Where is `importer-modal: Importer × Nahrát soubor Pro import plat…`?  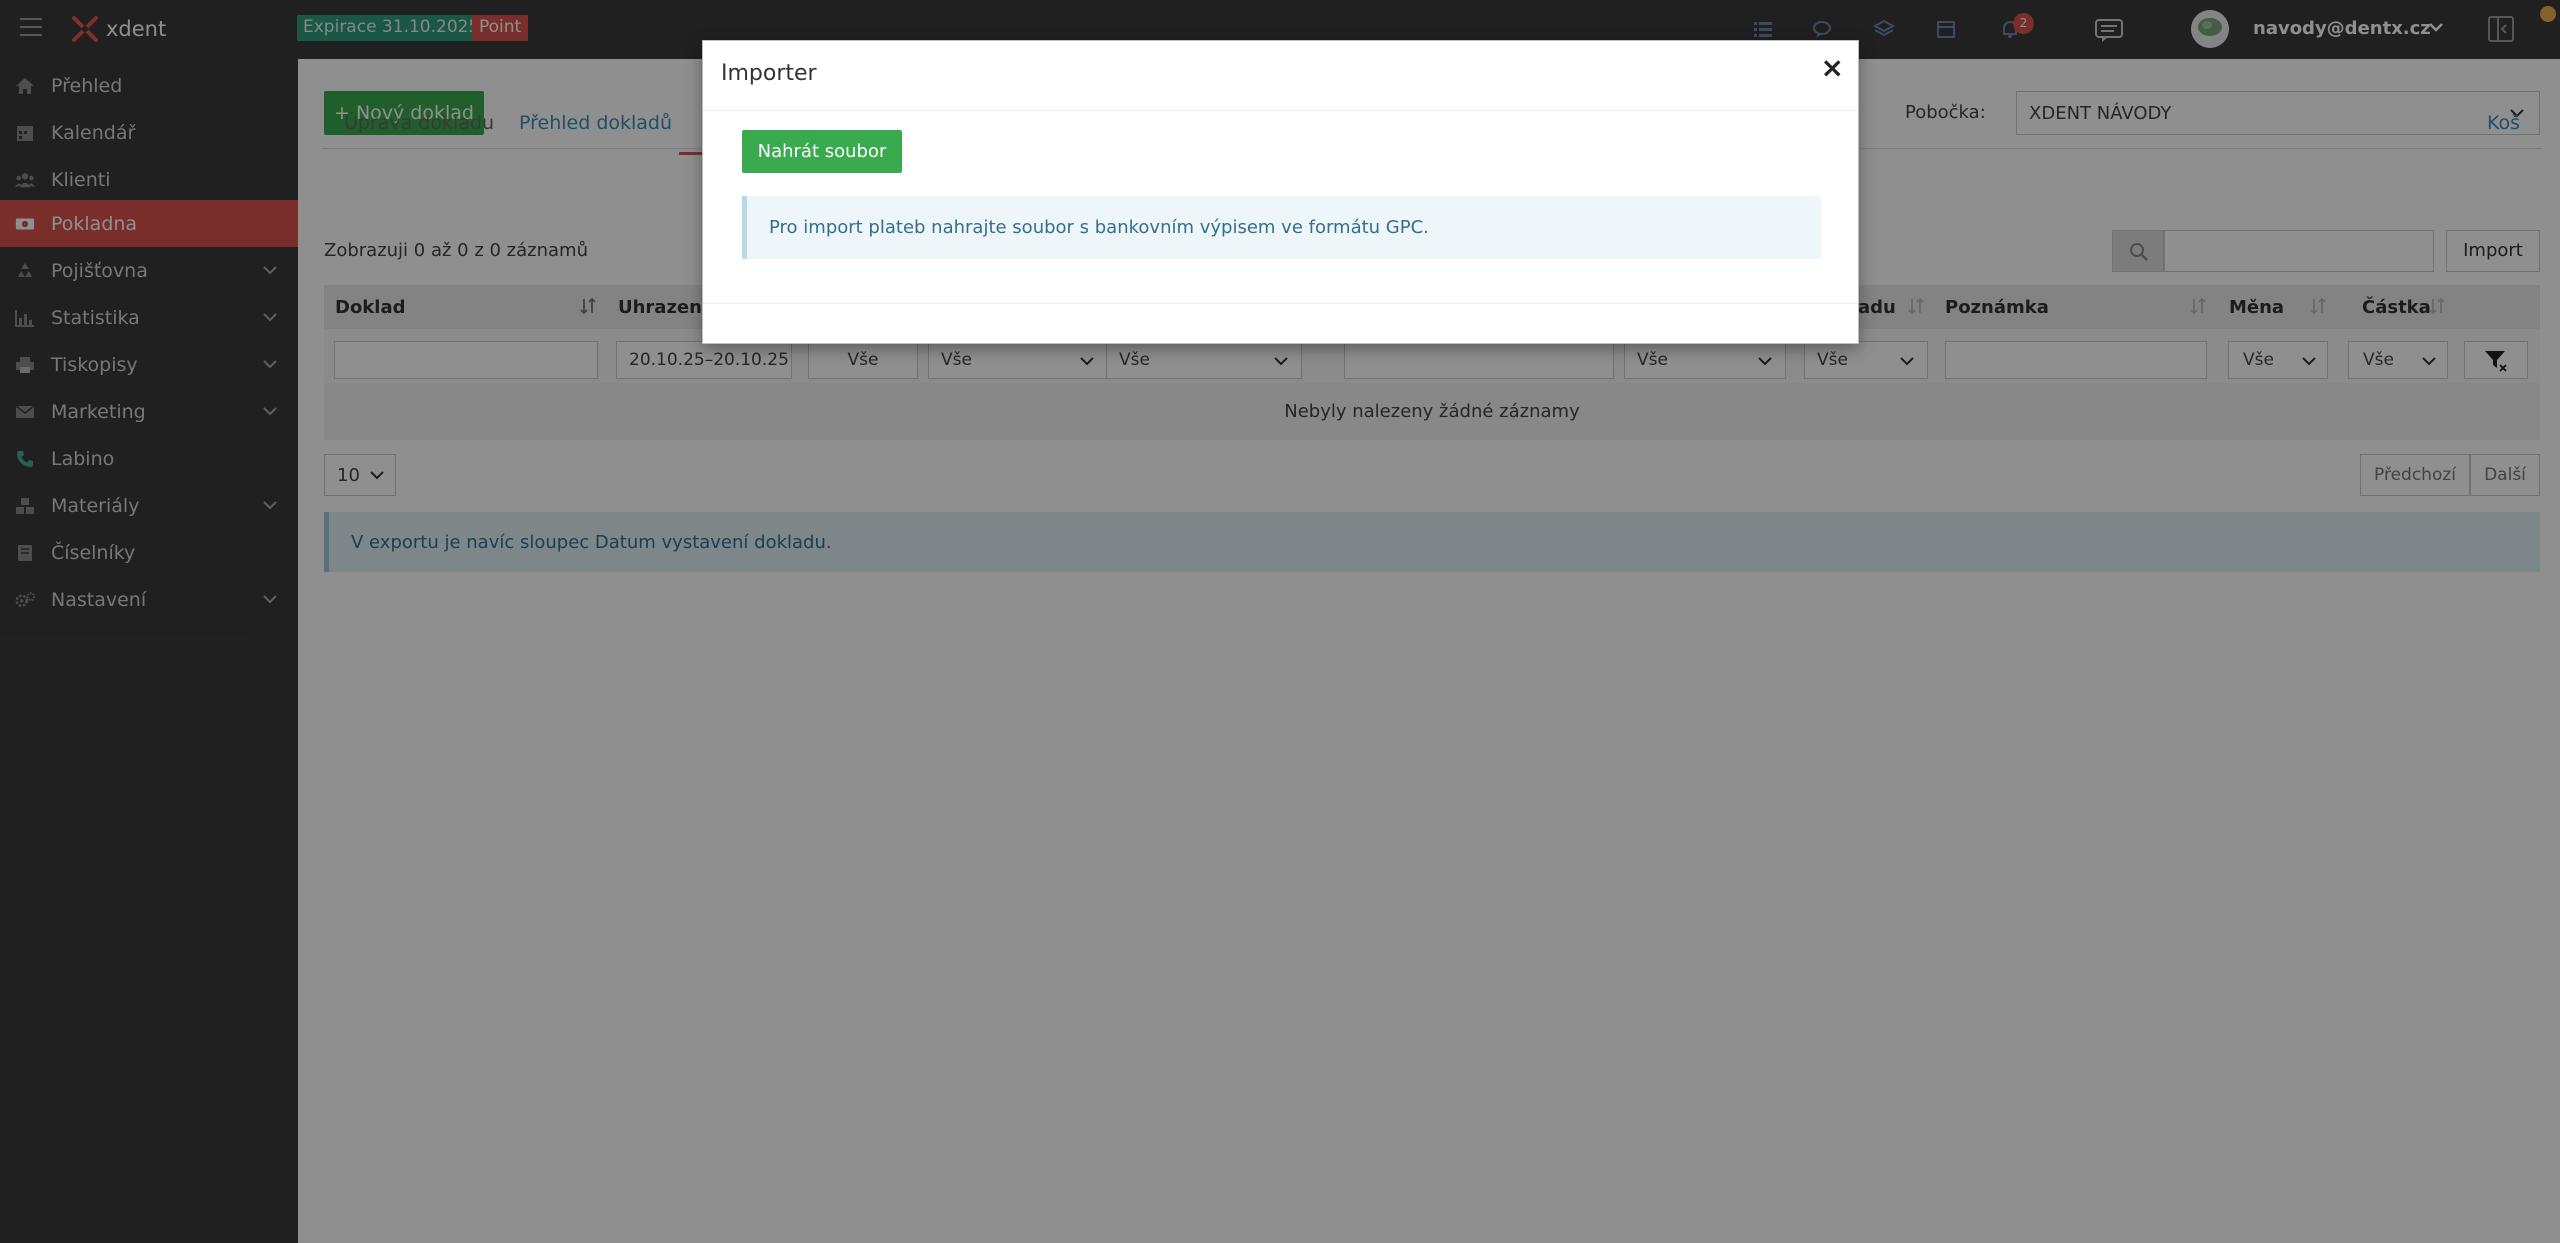 importer-modal: Importer × Nahrát soubor Pro import plat… is located at coordinates (1280, 192).